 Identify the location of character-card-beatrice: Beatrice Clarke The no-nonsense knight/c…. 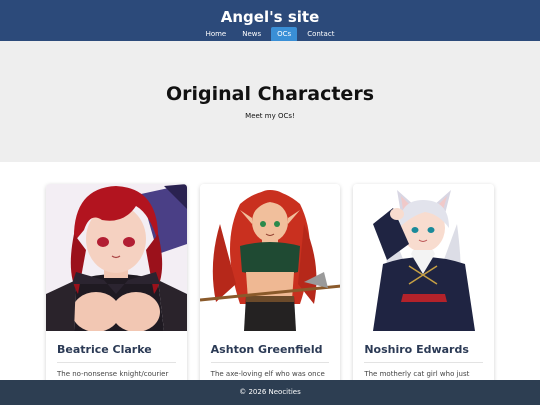
(116, 294).